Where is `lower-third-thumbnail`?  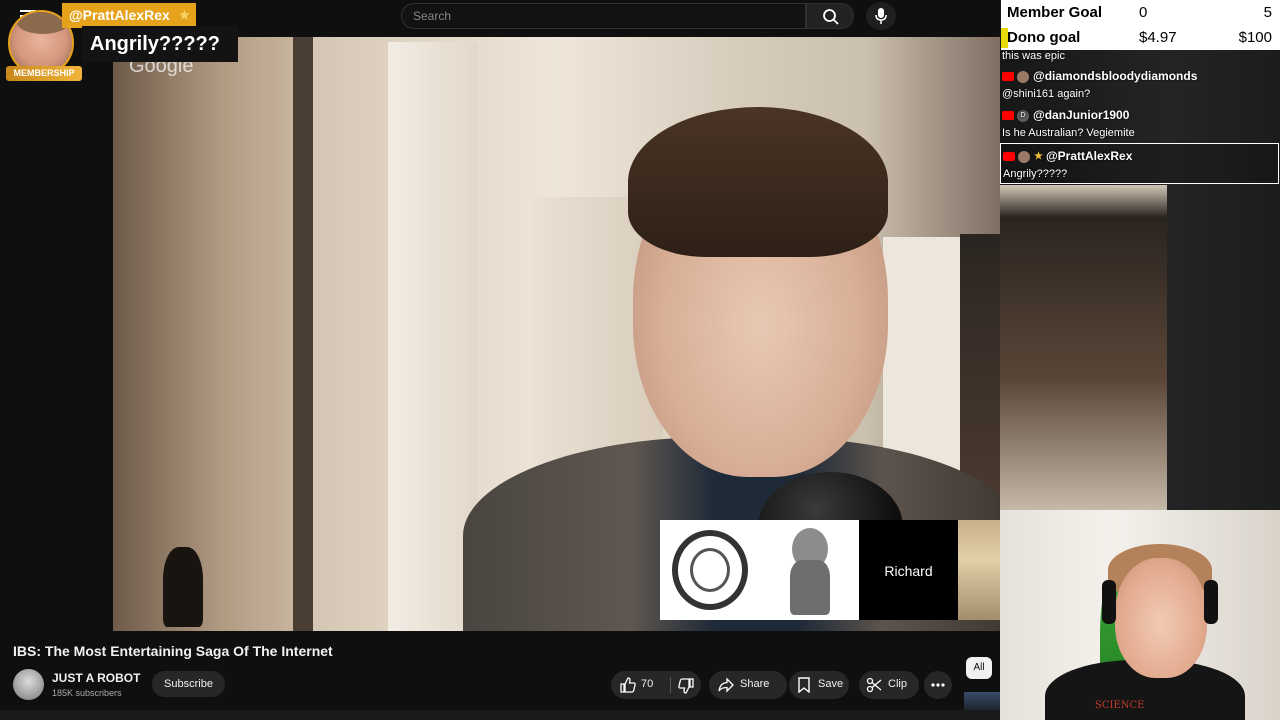
lower-third-thumbnail is located at coordinates (979, 570).